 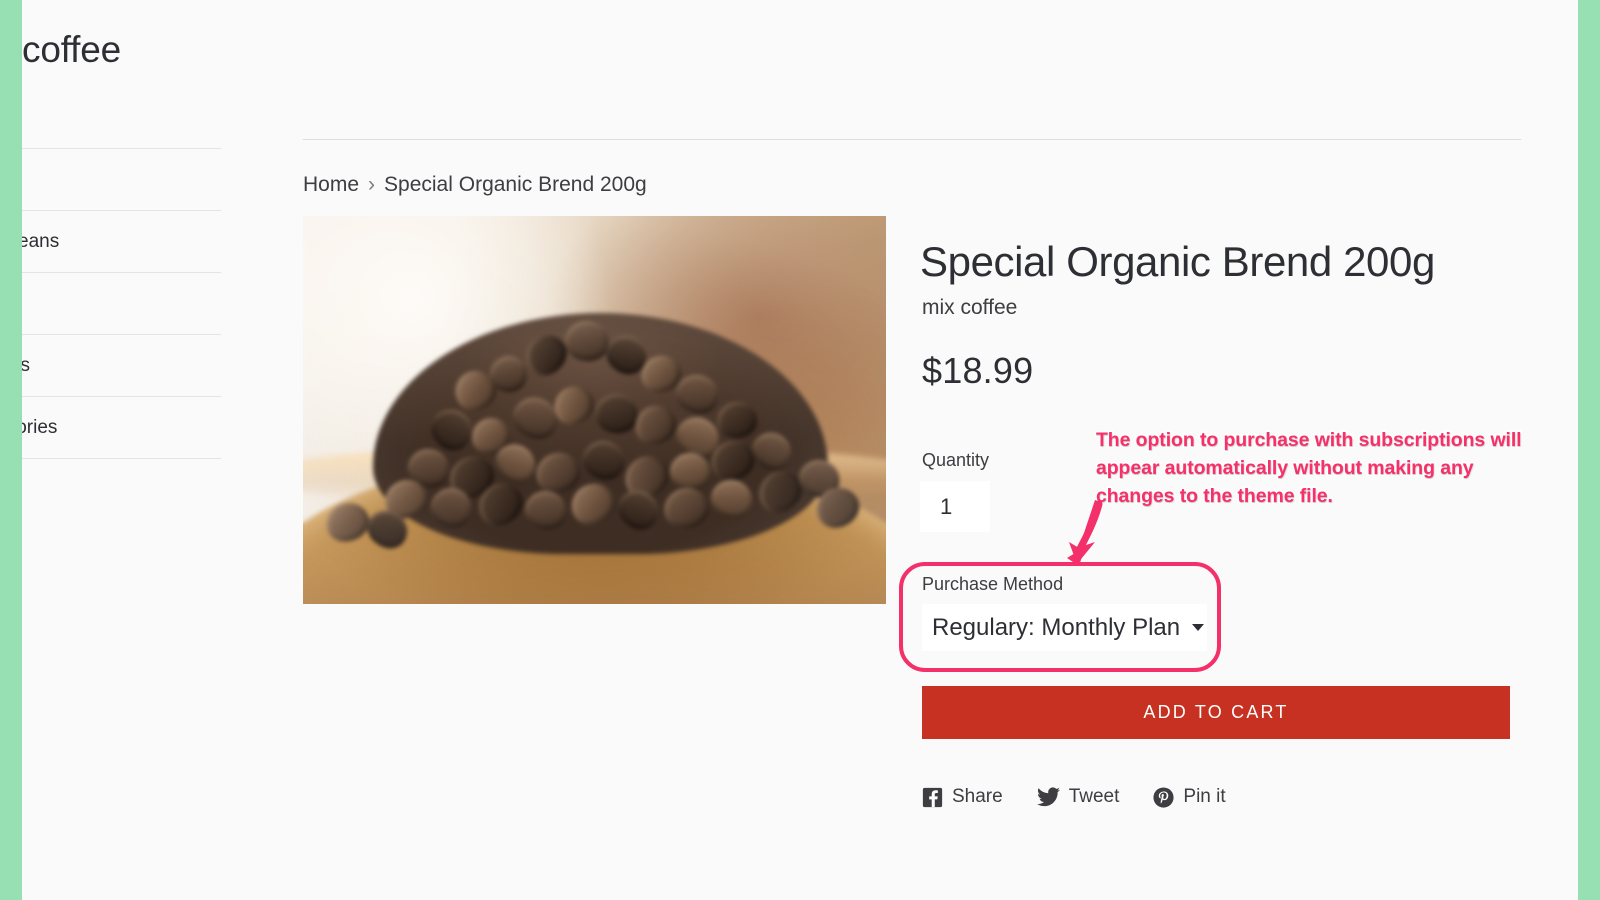 I want to click on chevron-down-icon, so click(x=1198, y=627).